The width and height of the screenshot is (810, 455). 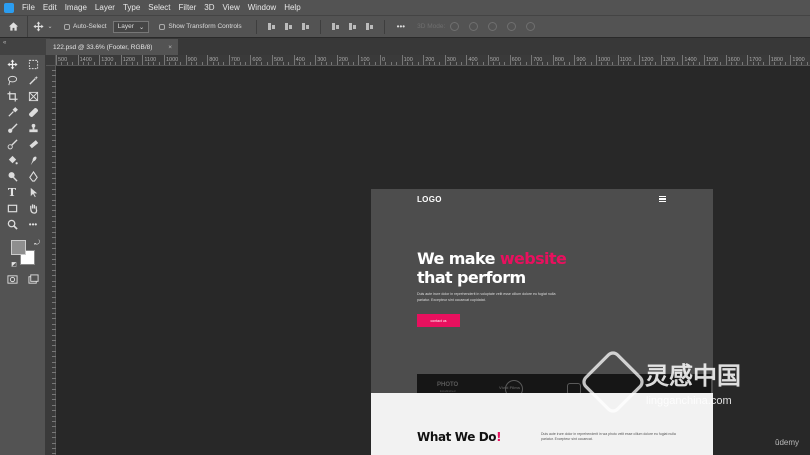 I want to click on menu-type: Type, so click(x=131, y=7).